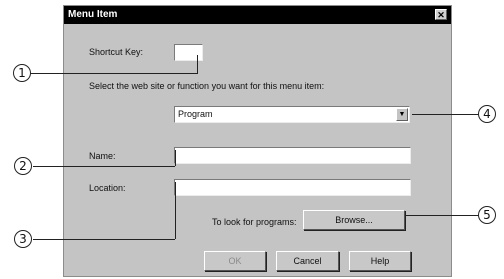 Image resolution: width=504 pixels, height=279 pixels. What do you see at coordinates (114, 73) in the screenshot?
I see `callout-1-leader` at bounding box center [114, 73].